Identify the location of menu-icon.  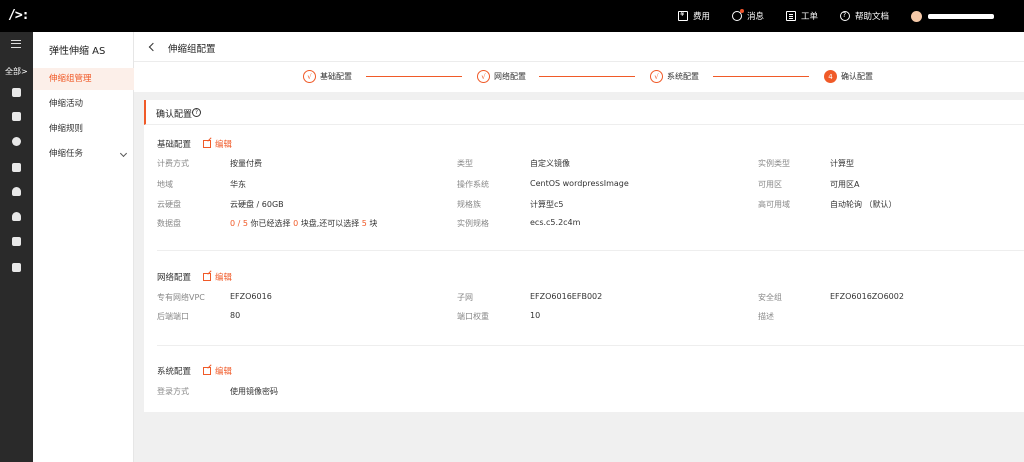
(16, 44).